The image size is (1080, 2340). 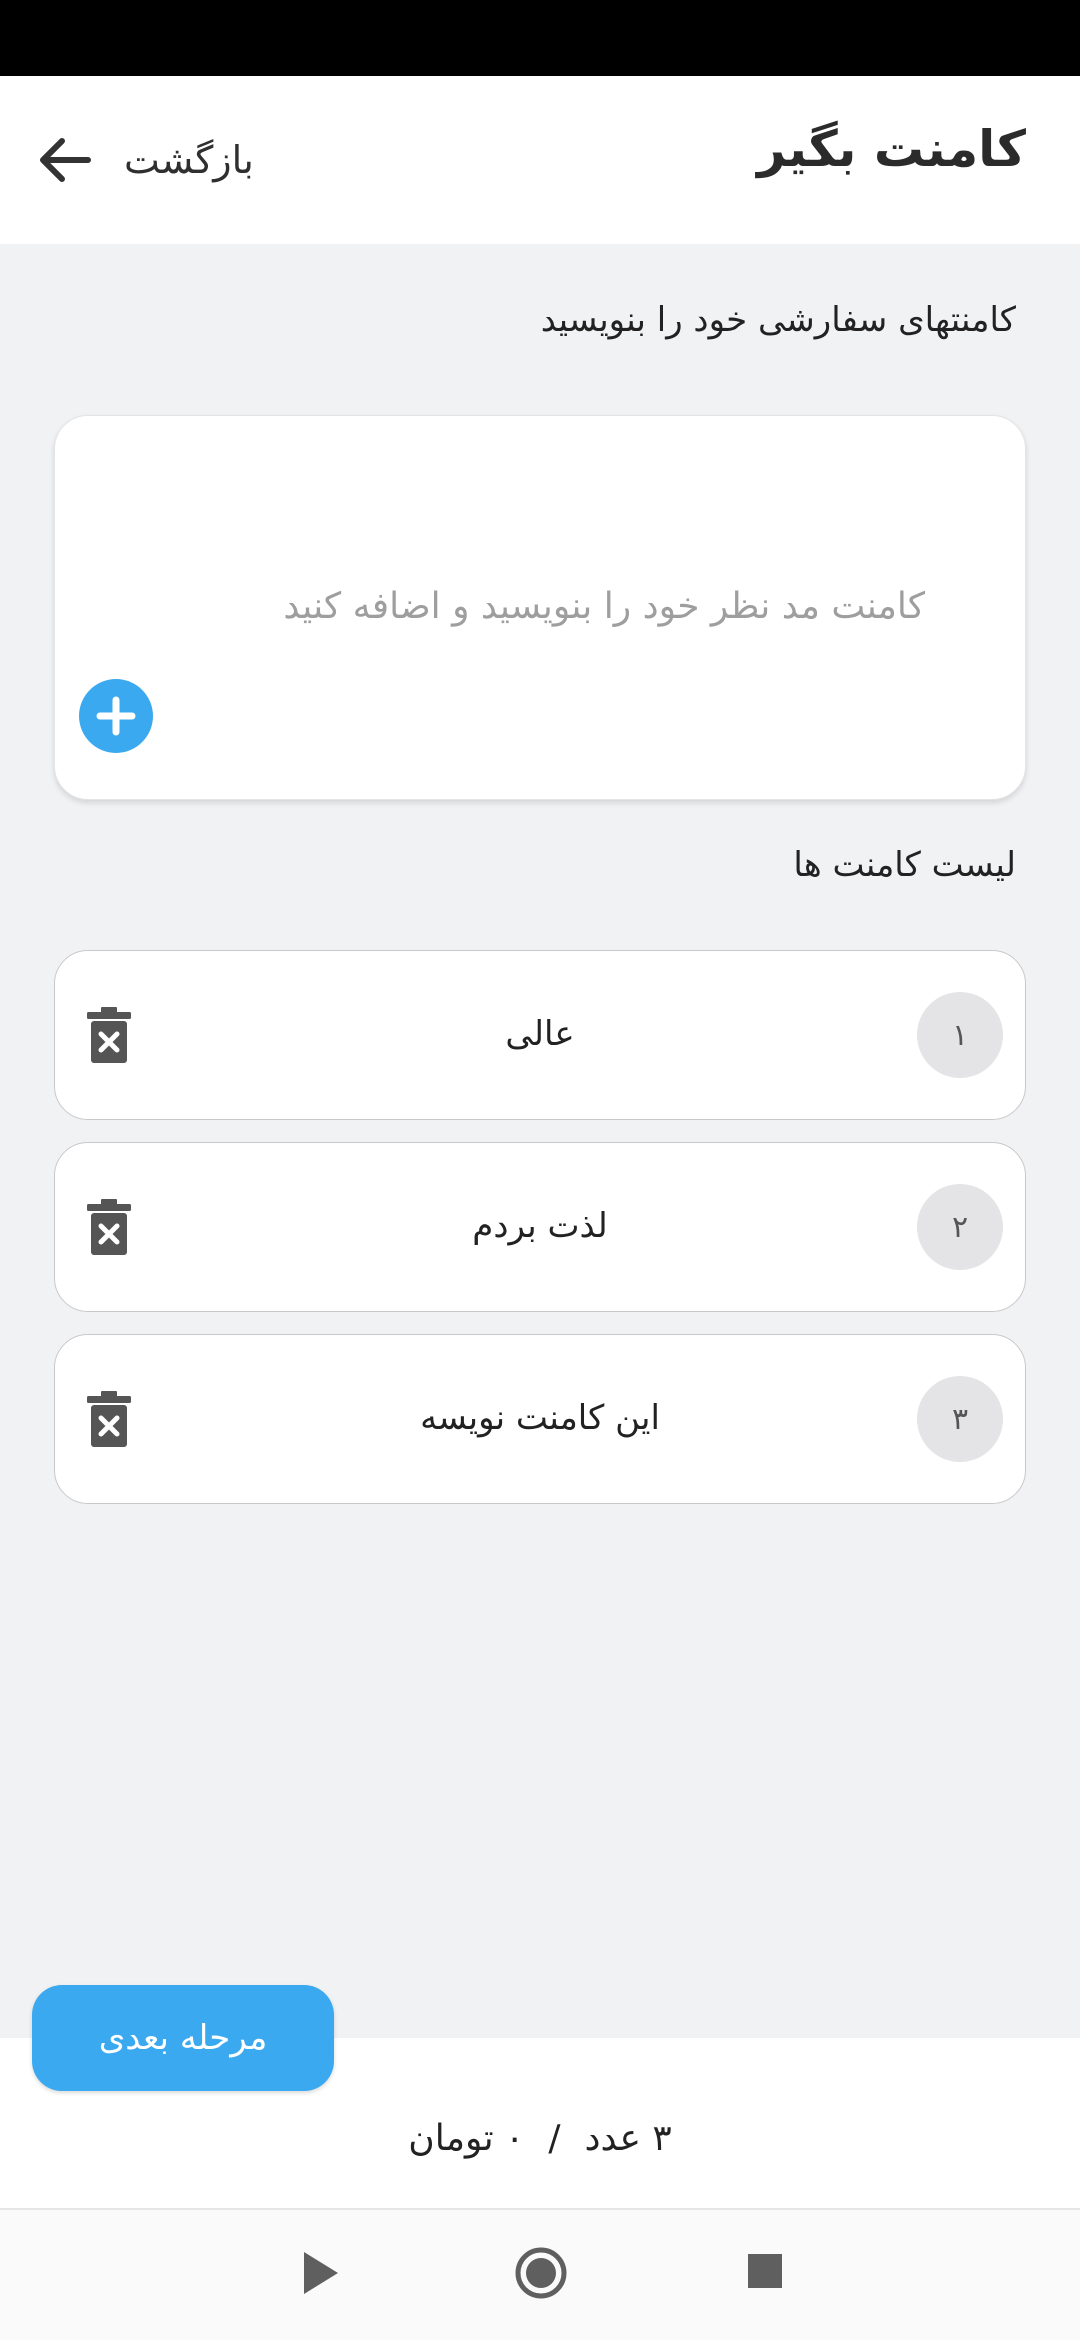 I want to click on comment-input-card, so click(x=540, y=607).